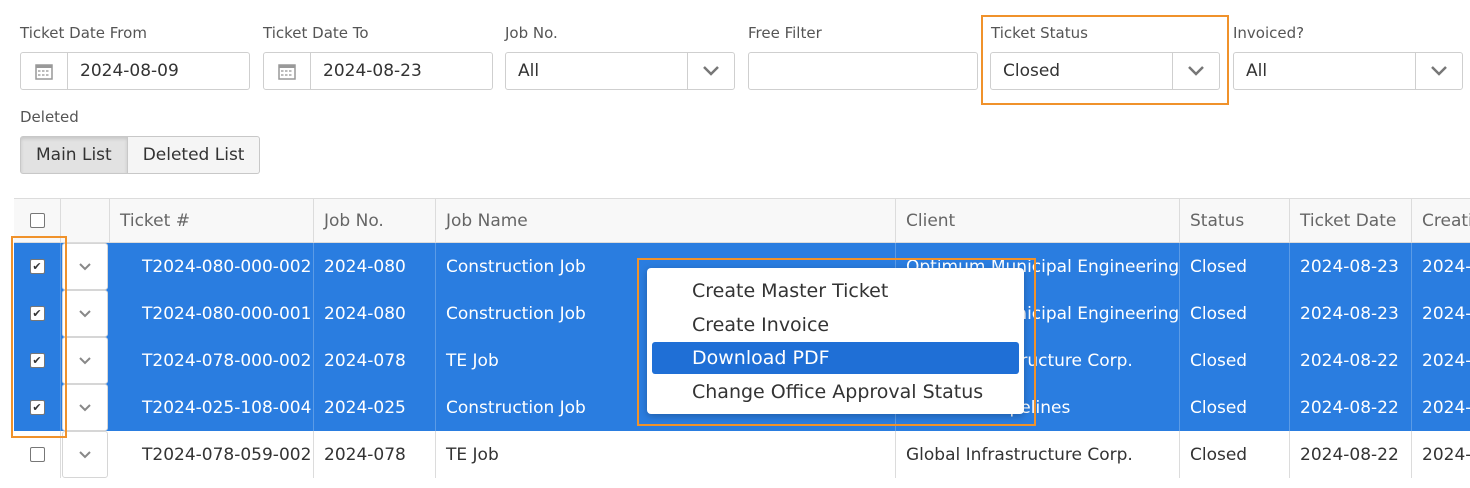 This screenshot has width=1470, height=488. Describe the element at coordinates (212, 266) in the screenshot. I see `ticket-cell: T2024-080-000-002` at that location.